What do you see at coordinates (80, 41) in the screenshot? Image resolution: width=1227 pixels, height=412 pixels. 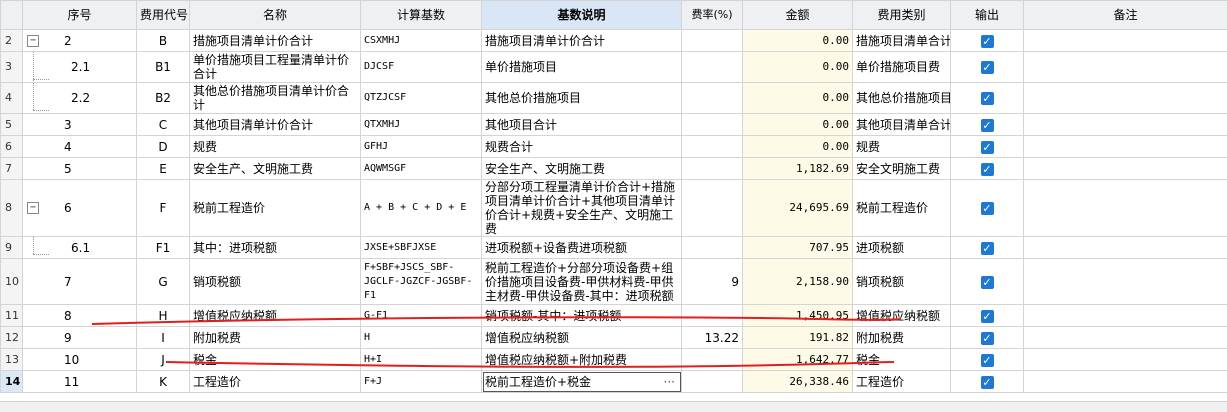 I see `cell-seq: 2−` at bounding box center [80, 41].